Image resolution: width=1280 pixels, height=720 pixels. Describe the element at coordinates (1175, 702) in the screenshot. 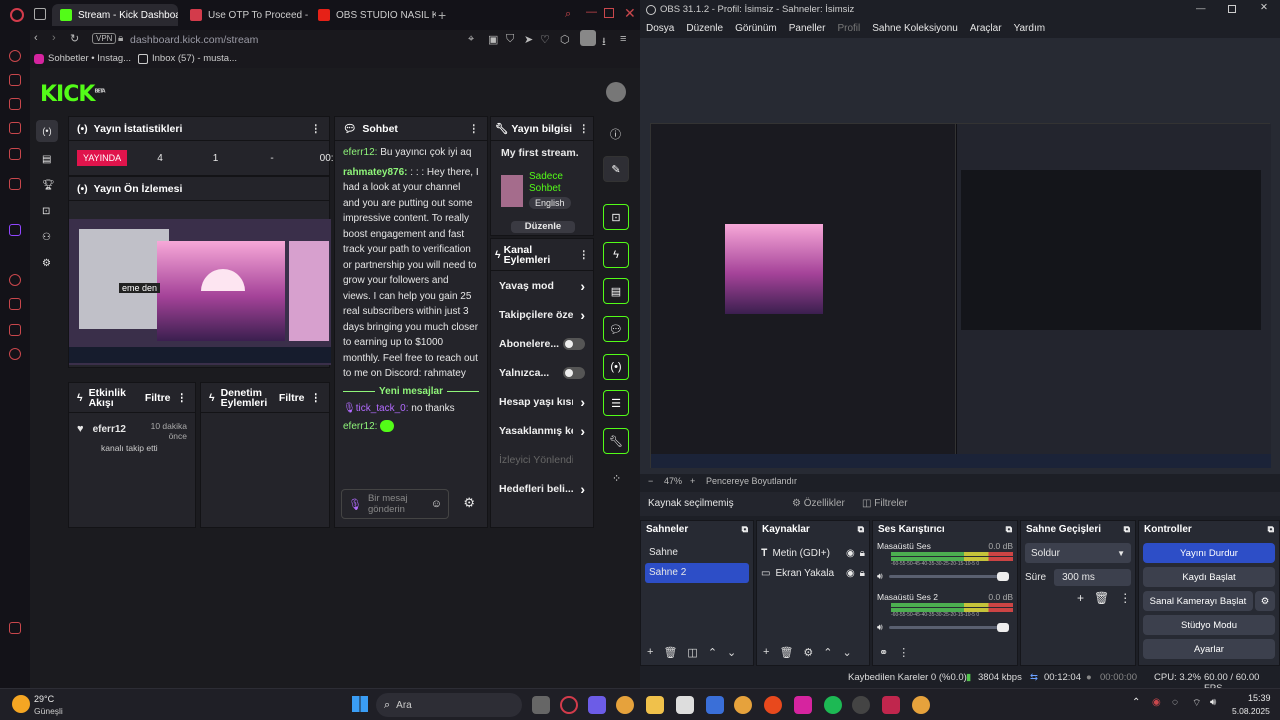

I see `tray-app-icon: ◌` at that location.